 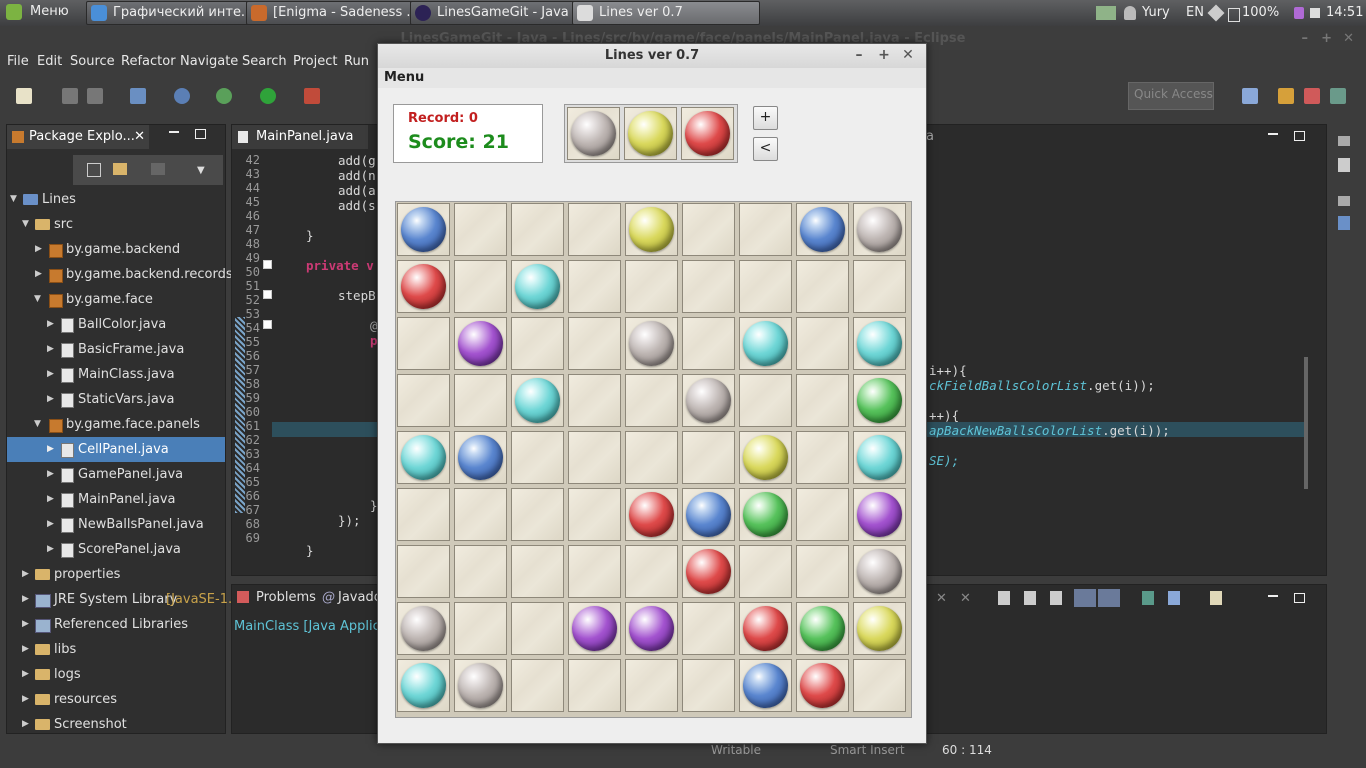 What do you see at coordinates (116, 699) in the screenshot?
I see `tree-item-folder: ▶ resources` at bounding box center [116, 699].